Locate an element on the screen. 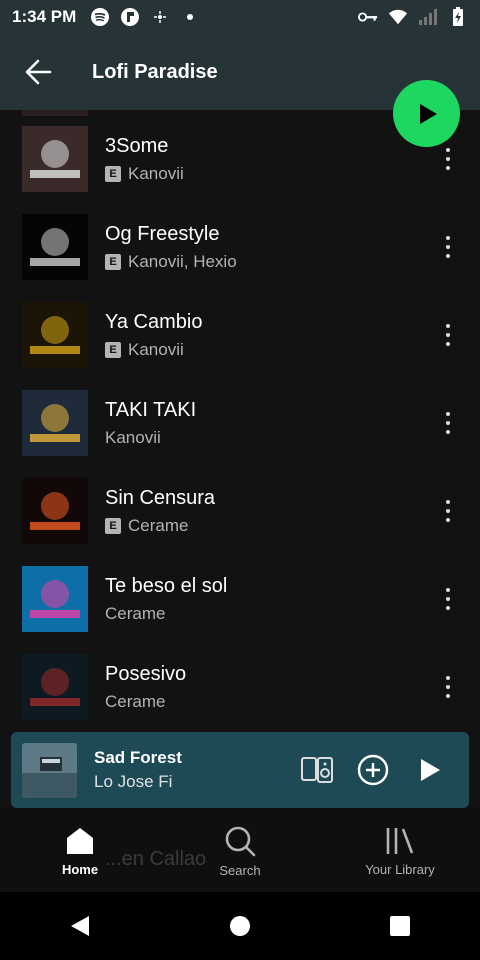 Image resolution: width=480 pixels, height=960 pixels. wifi-icon is located at coordinates (398, 17).